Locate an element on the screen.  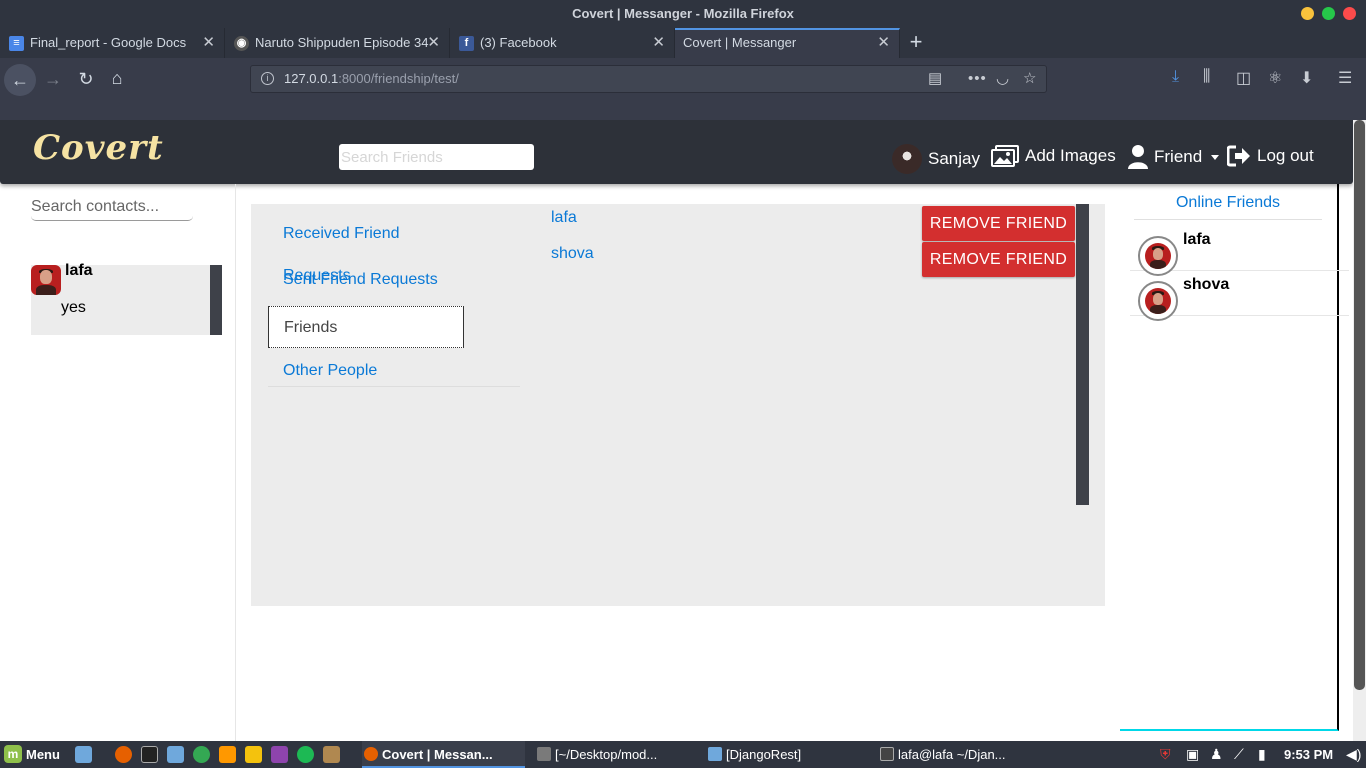
terminal-icon is located at coordinates (887, 754).